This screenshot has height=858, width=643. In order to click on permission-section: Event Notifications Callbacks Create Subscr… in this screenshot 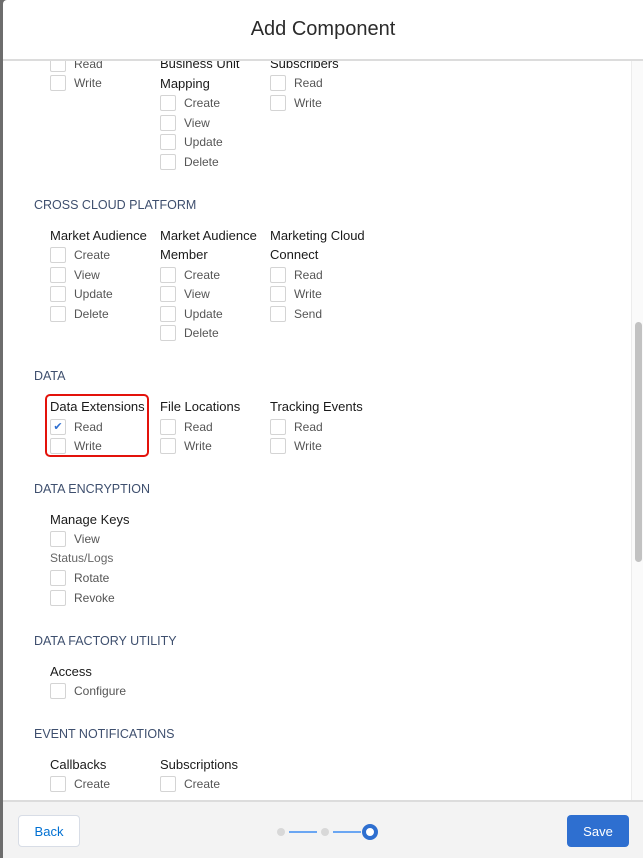, I will do `click(317, 759)`.